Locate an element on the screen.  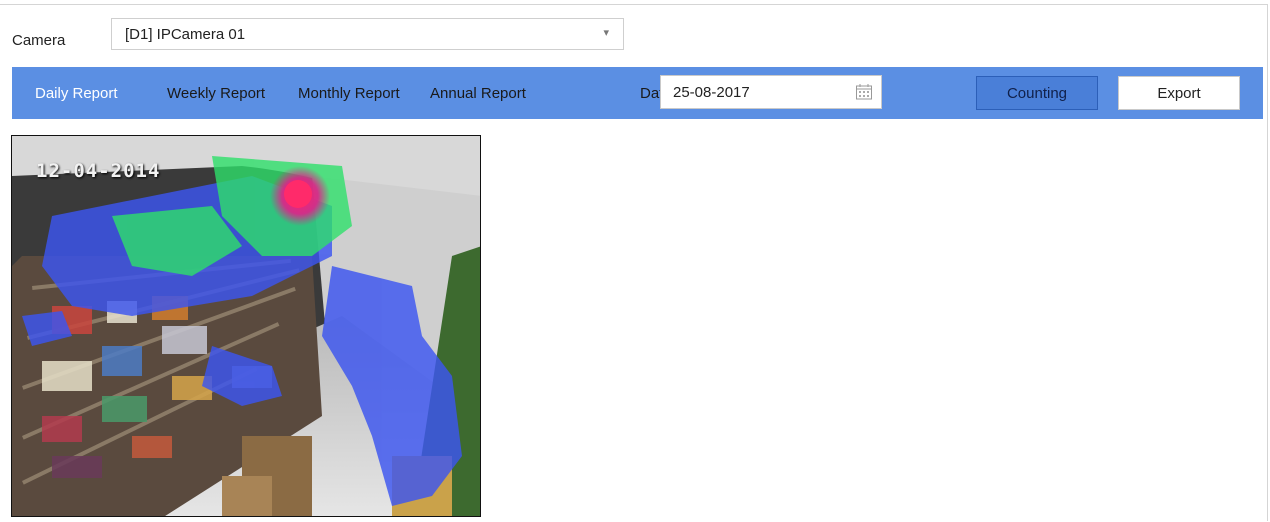
camera-select-value: [D1] IPCamera 01 is located at coordinates (185, 34).